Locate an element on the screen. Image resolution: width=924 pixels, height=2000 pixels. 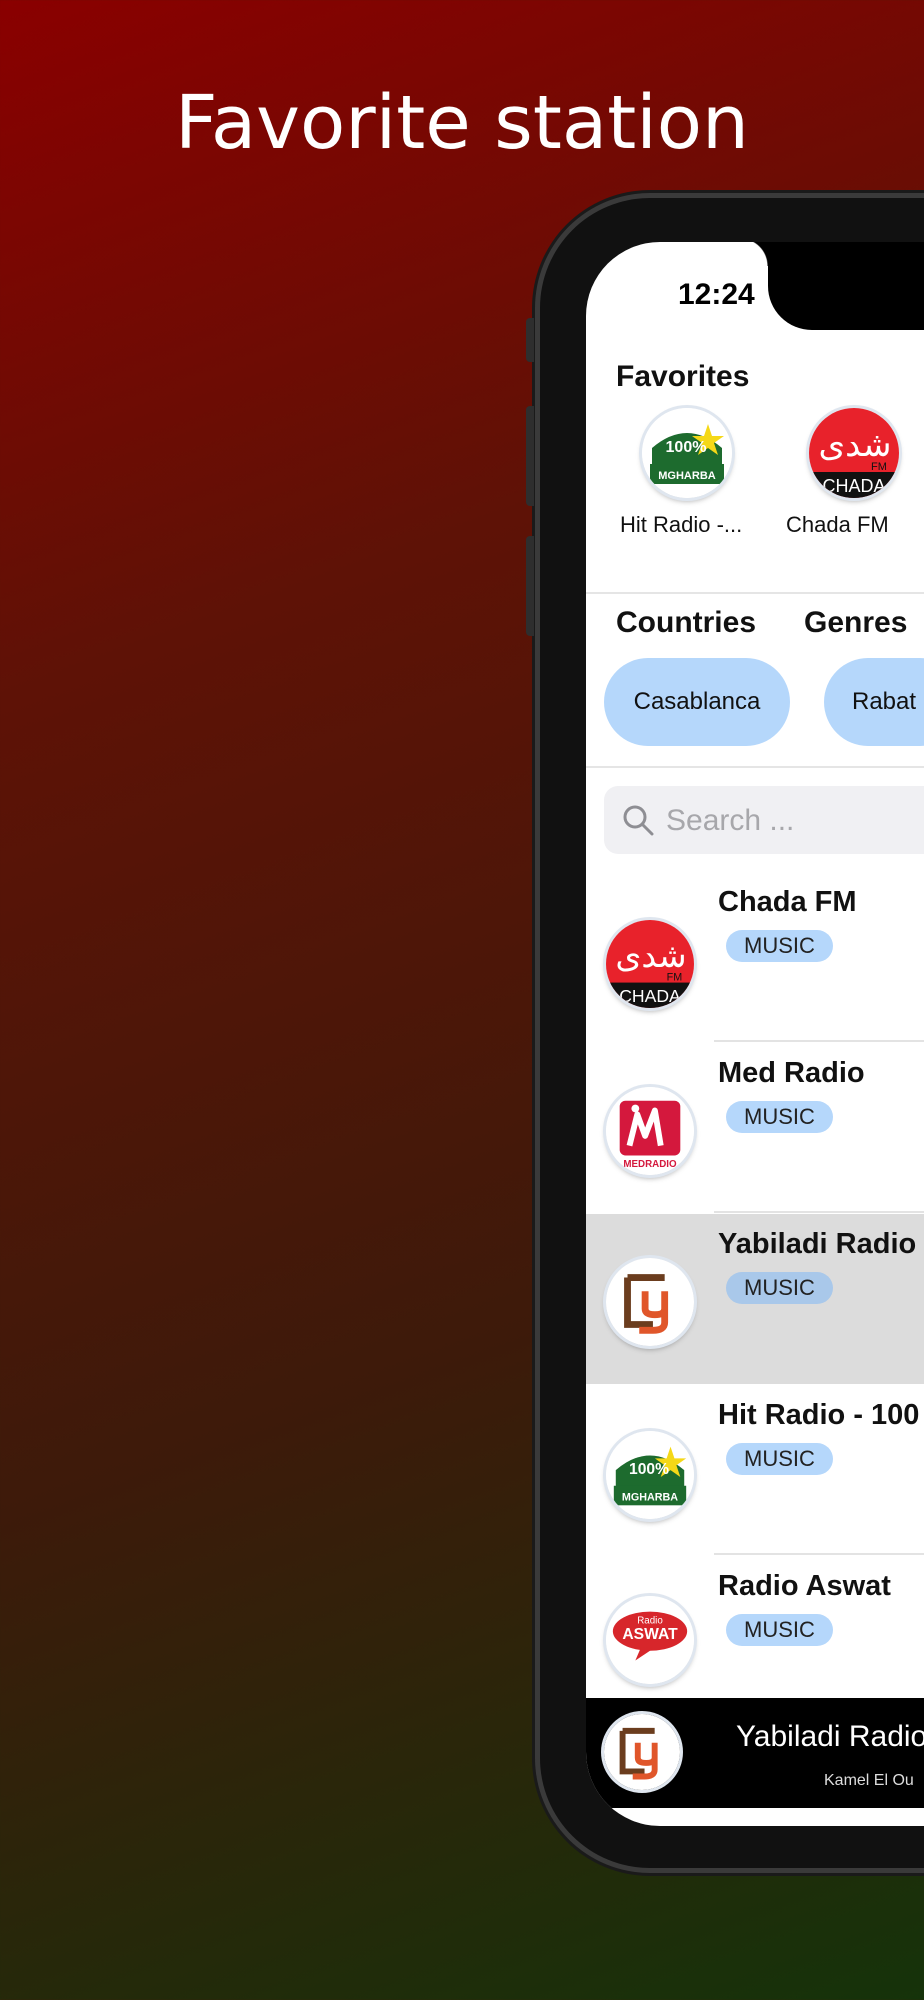
chip-casablanca: Casablanca is located at coordinates (697, 702).